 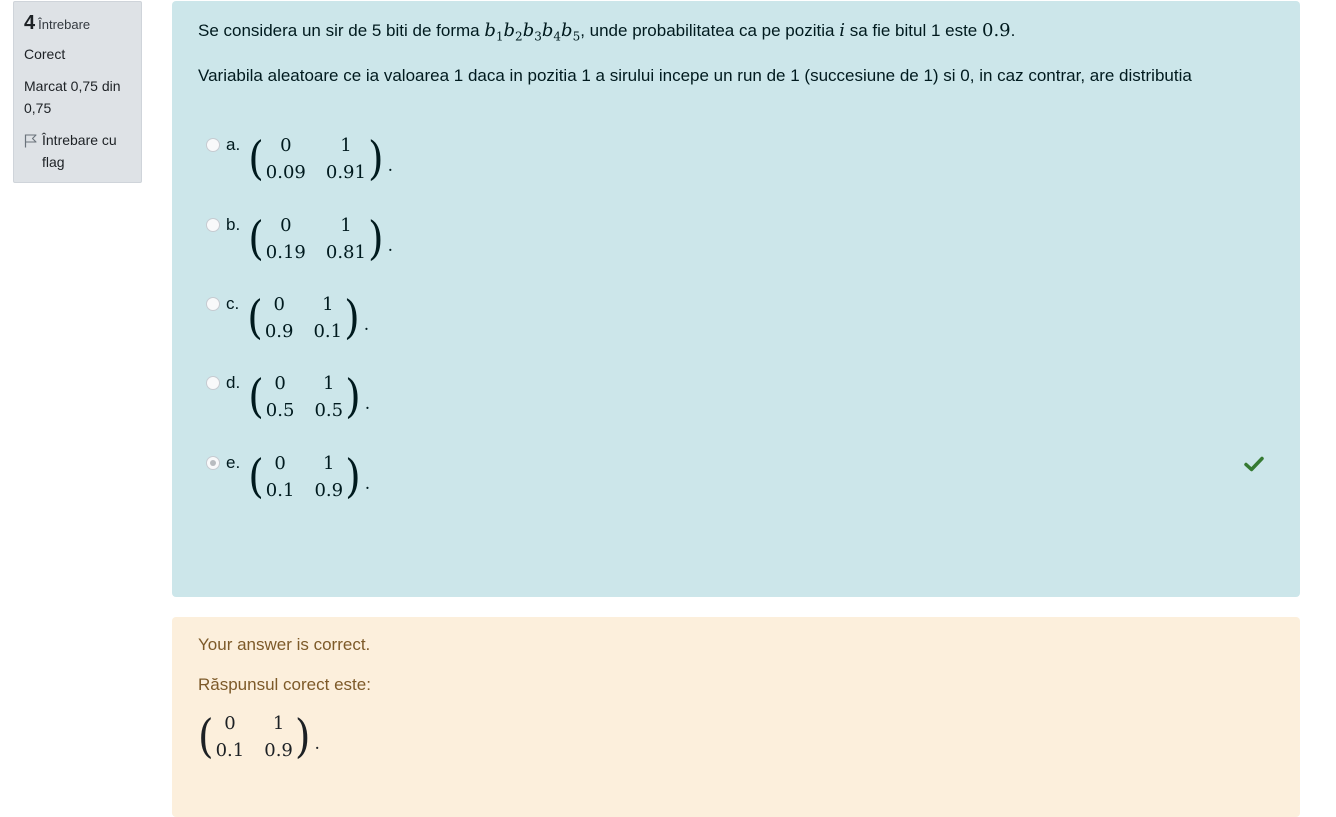 I want to click on flag-question-link: Întrebare cu flag, so click(x=77, y=151).